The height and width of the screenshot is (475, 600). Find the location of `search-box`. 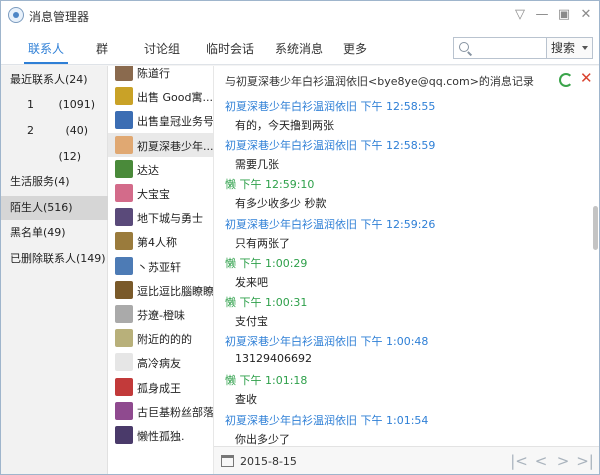

search-box is located at coordinates (500, 48).